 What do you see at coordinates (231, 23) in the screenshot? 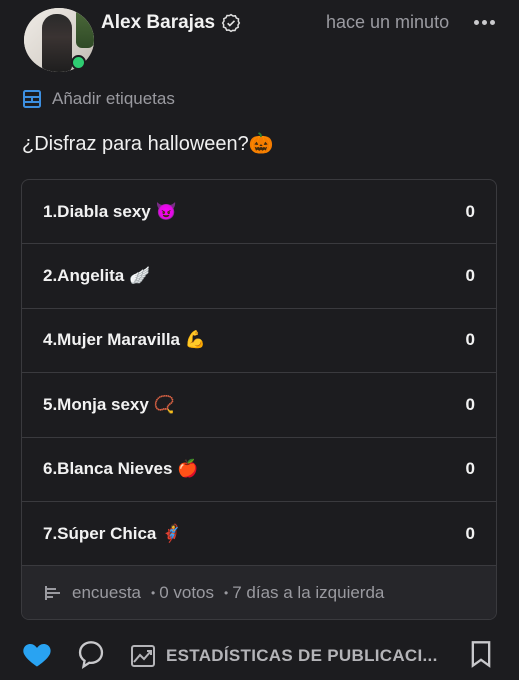
I see `verified-badge-icon` at bounding box center [231, 23].